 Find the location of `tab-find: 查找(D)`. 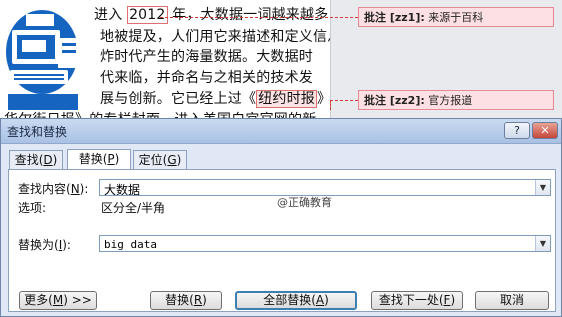

tab-find: 查找(D) is located at coordinates (36, 159).